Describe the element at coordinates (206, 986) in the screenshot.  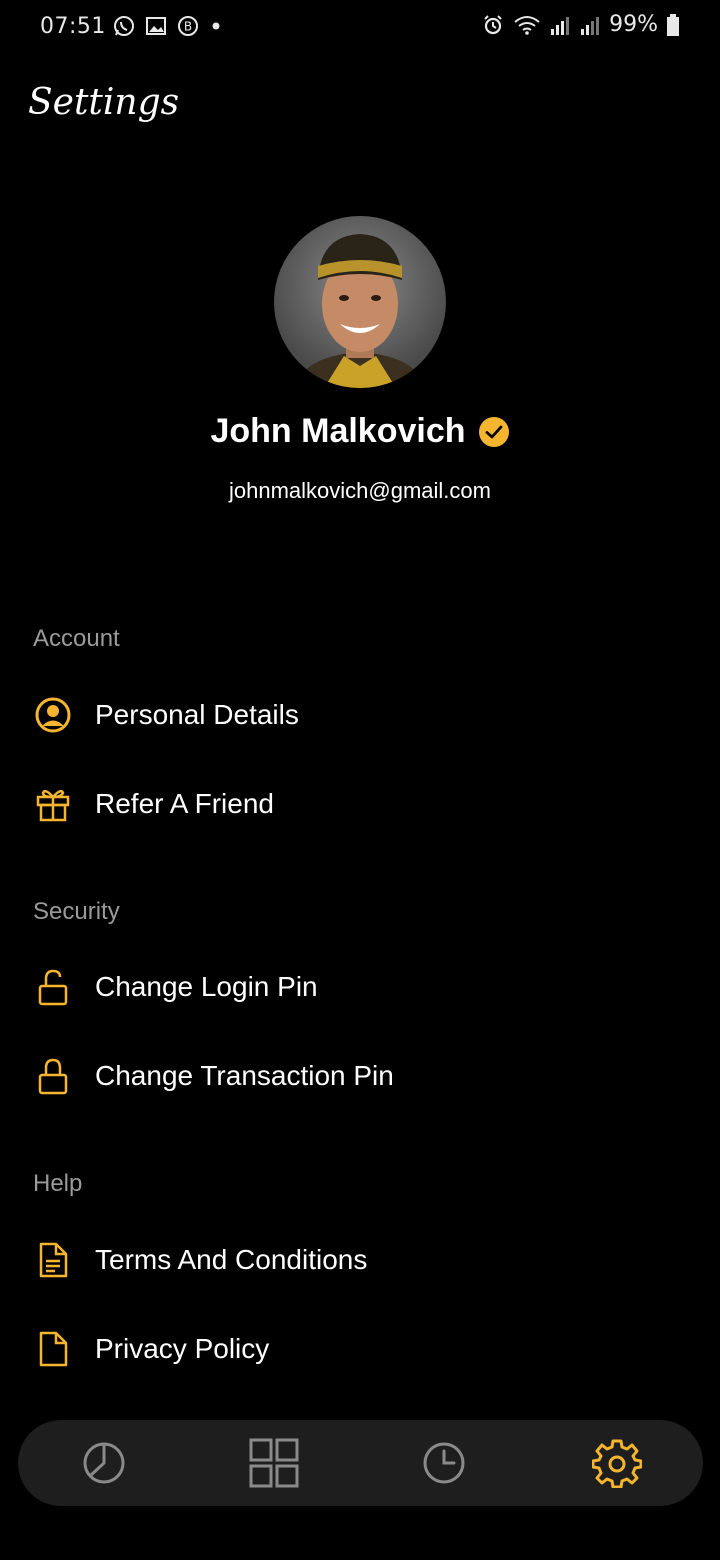
I see `menu-item-label: Change Login Pin` at that location.